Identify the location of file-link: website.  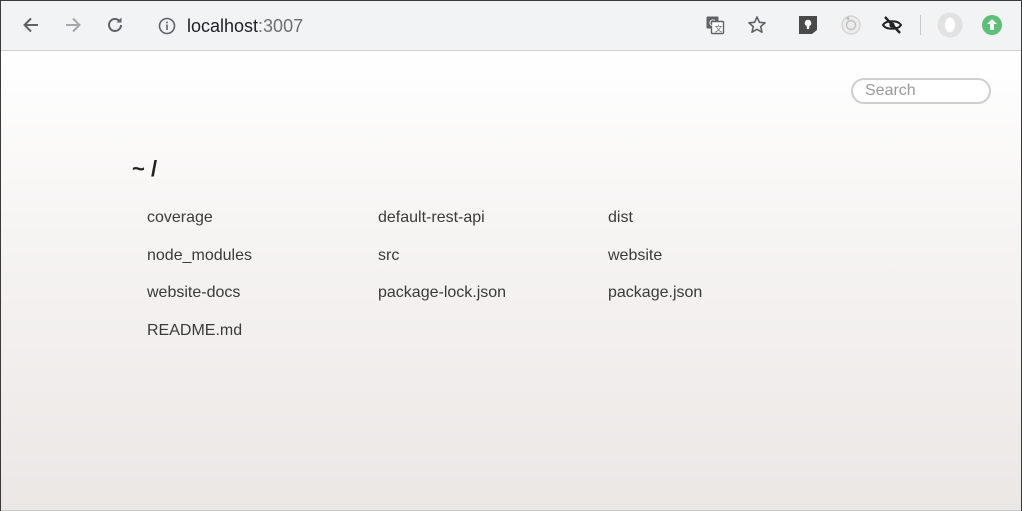
(635, 256).